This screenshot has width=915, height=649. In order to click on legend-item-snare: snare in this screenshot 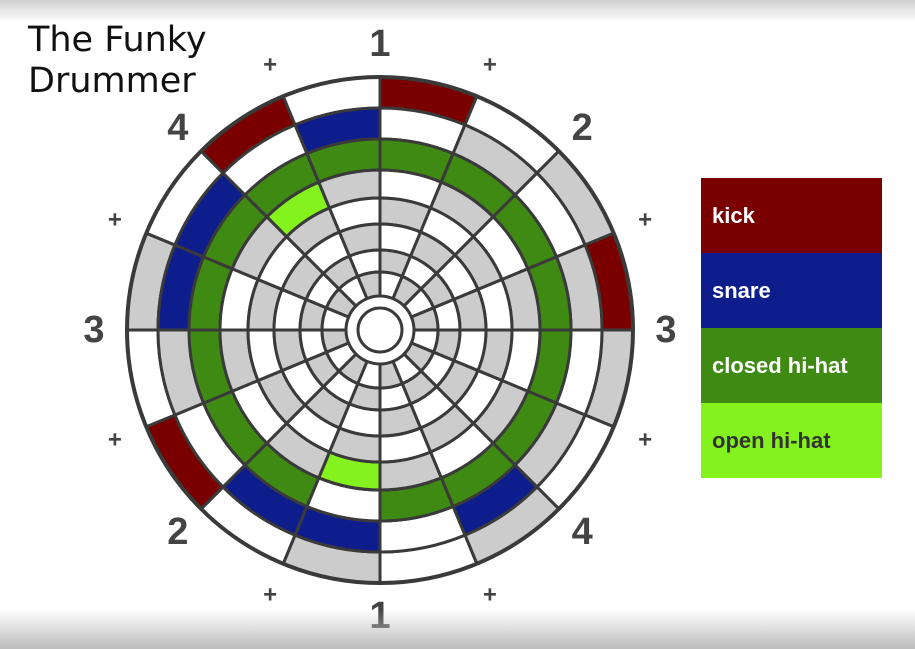, I will do `click(791, 290)`.